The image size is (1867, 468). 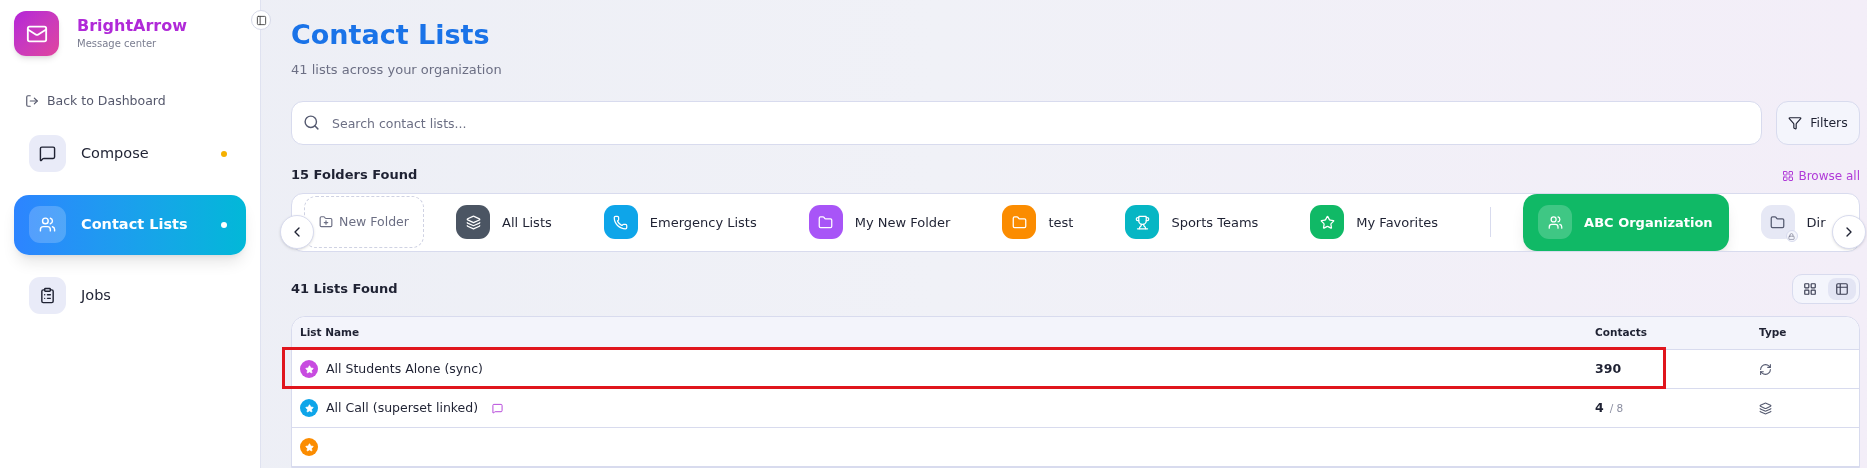 I want to click on nav-item: Compose, so click(x=130, y=153).